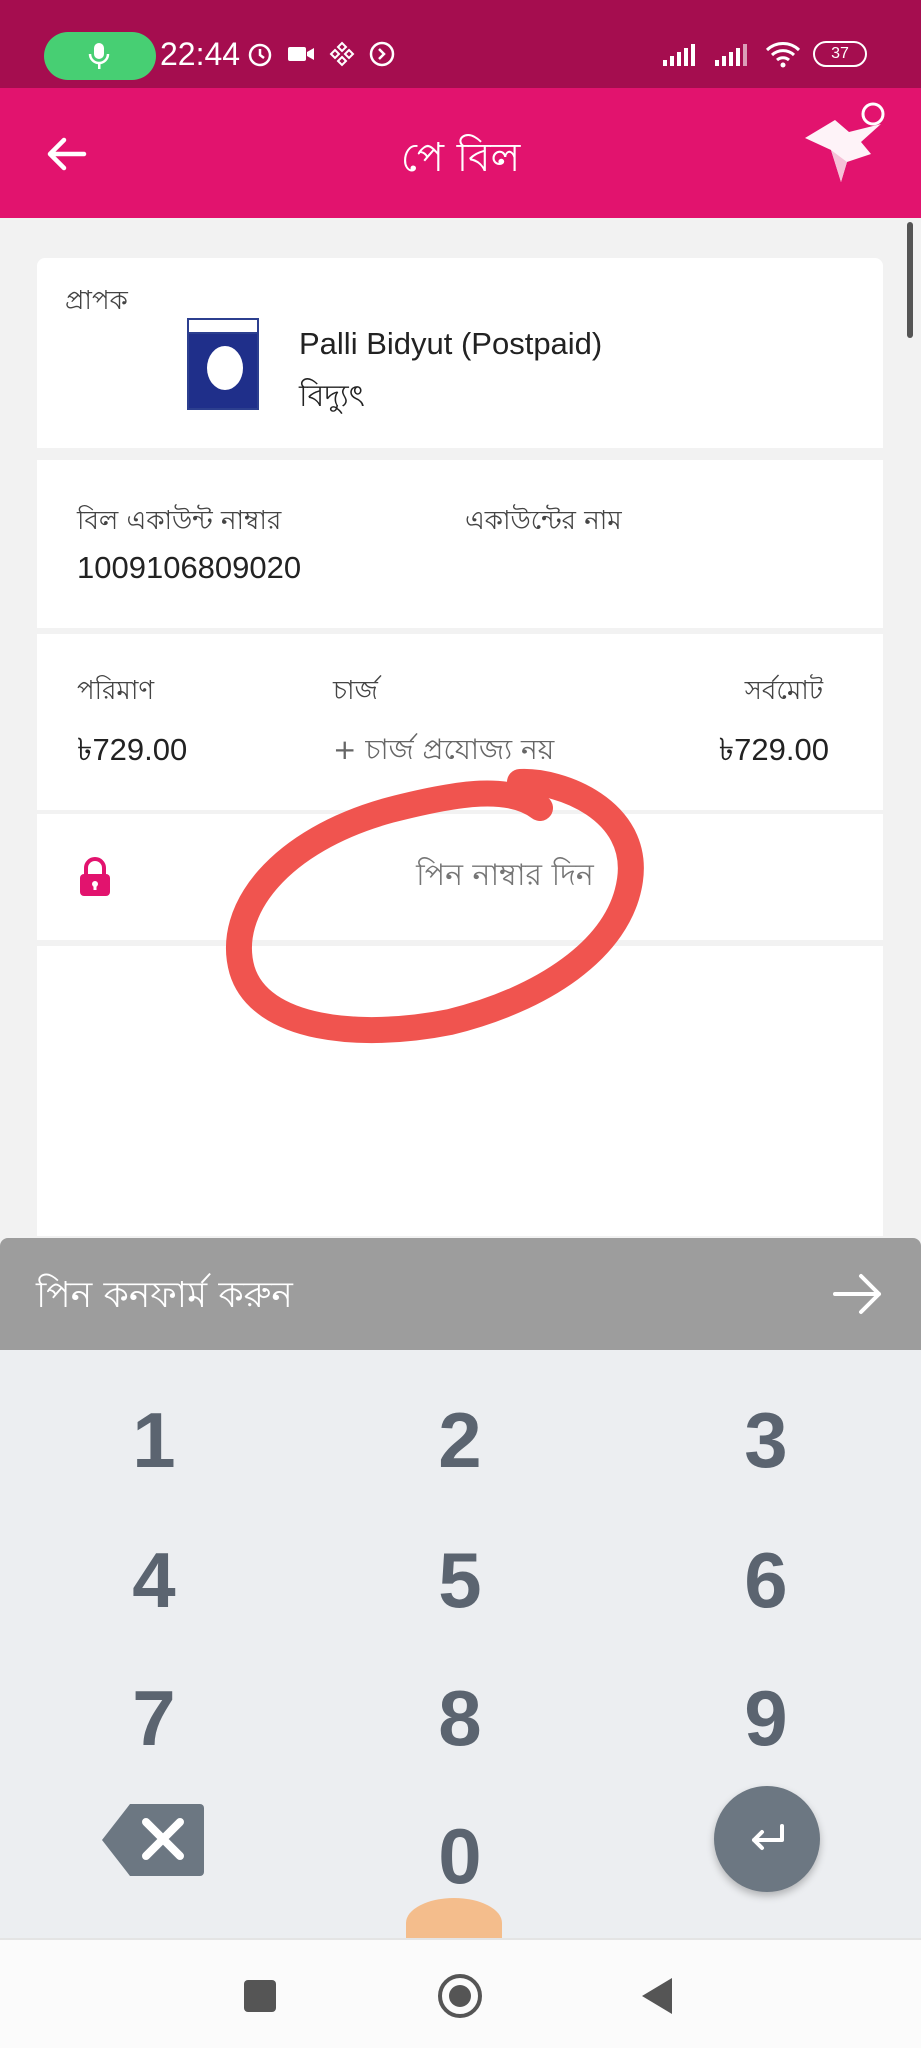  I want to click on home-icon, so click(460, 1996).